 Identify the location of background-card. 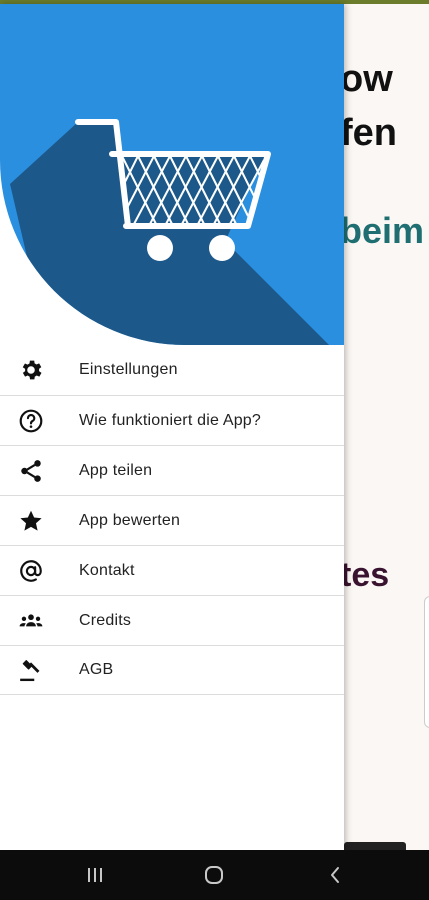
(426, 662).